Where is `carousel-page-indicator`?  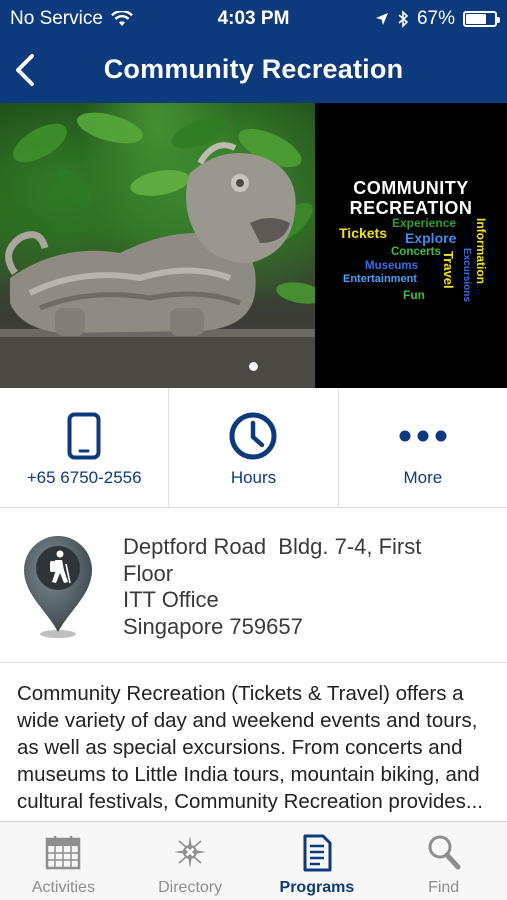
carousel-page-indicator is located at coordinates (253, 367).